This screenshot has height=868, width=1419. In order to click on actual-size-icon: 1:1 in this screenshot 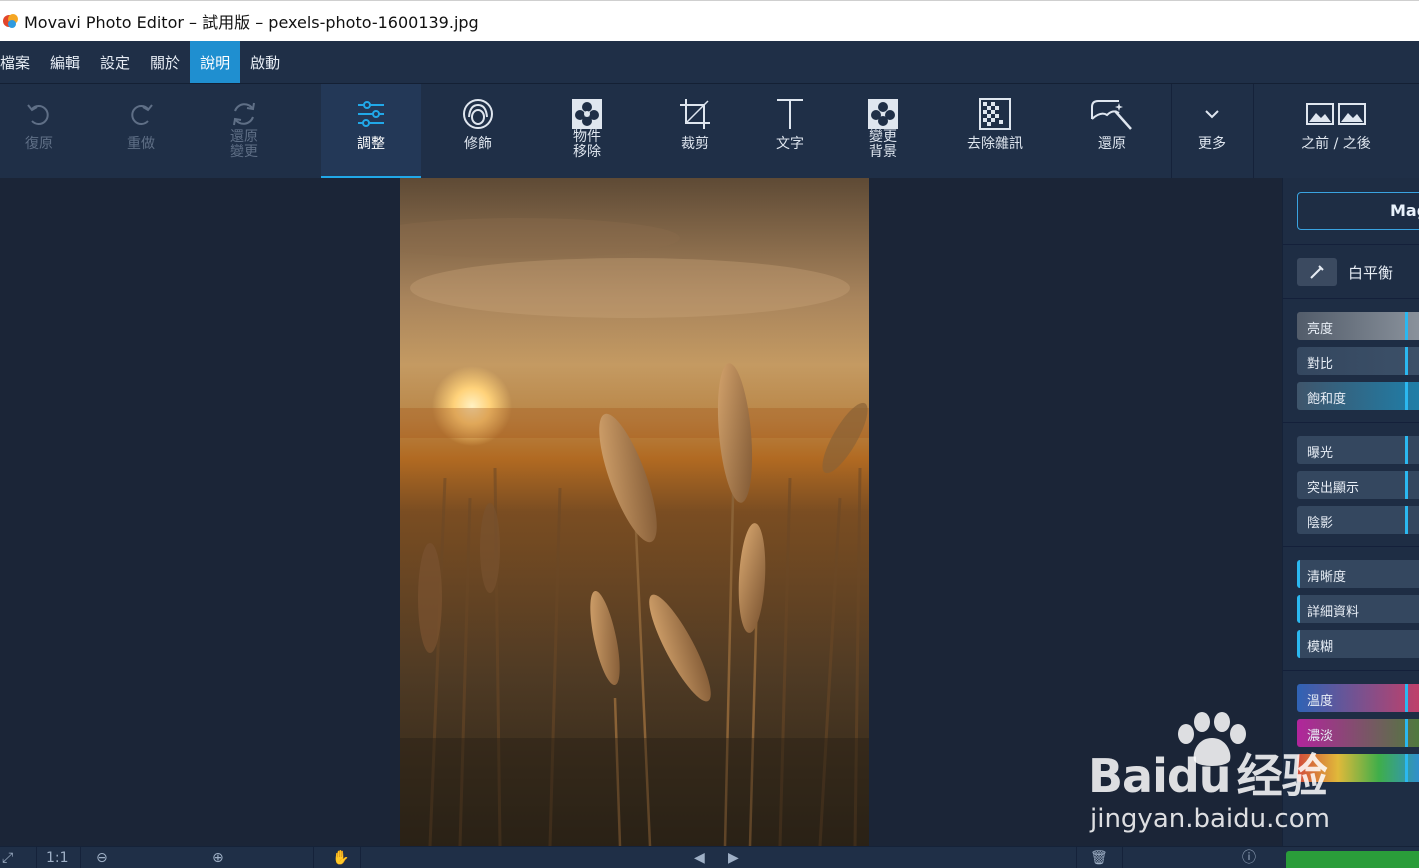, I will do `click(57, 858)`.